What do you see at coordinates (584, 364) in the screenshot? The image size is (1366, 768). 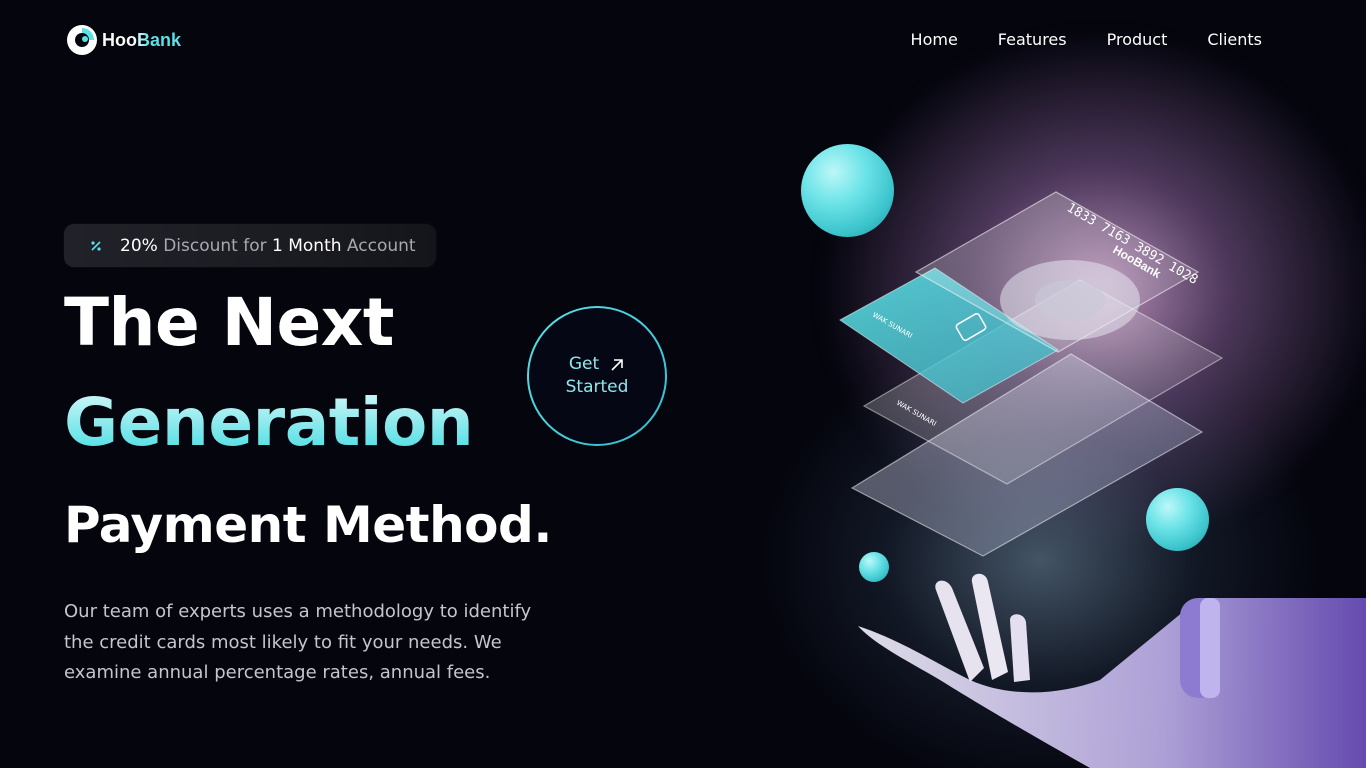 I see `get-started-label-1: Get` at bounding box center [584, 364].